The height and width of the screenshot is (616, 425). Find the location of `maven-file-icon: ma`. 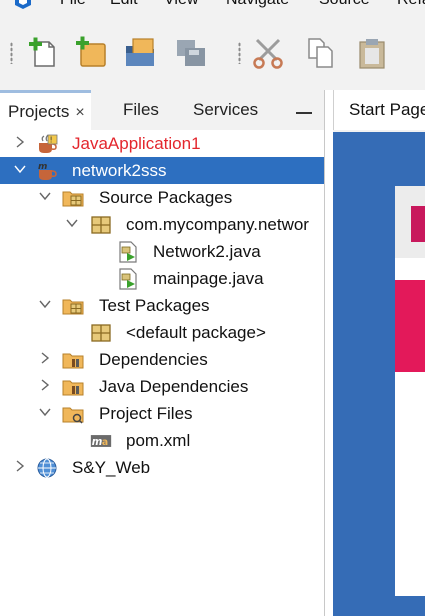

maven-file-icon: ma is located at coordinates (103, 441).